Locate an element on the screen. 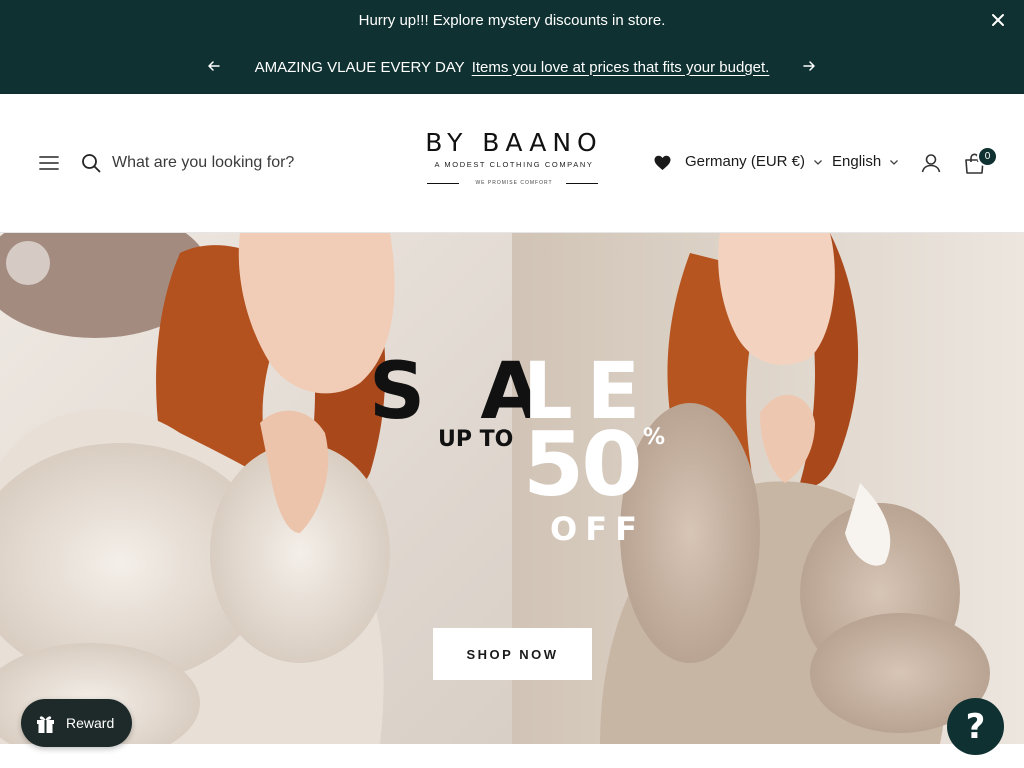 This screenshot has width=1024, height=768. account-icon is located at coordinates (931, 163).